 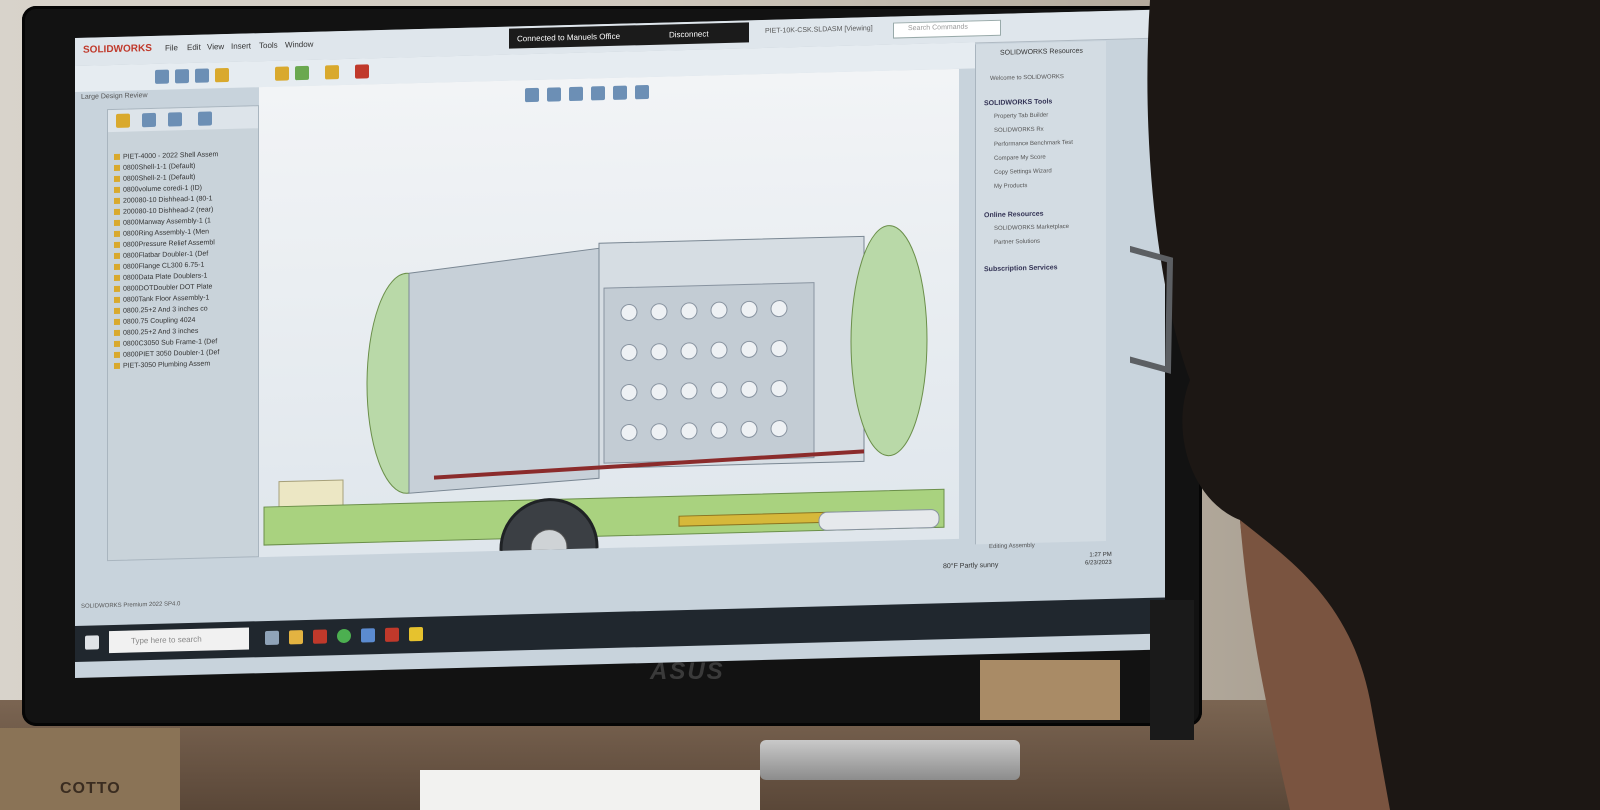 What do you see at coordinates (1152, 309) in the screenshot?
I see `glasses` at bounding box center [1152, 309].